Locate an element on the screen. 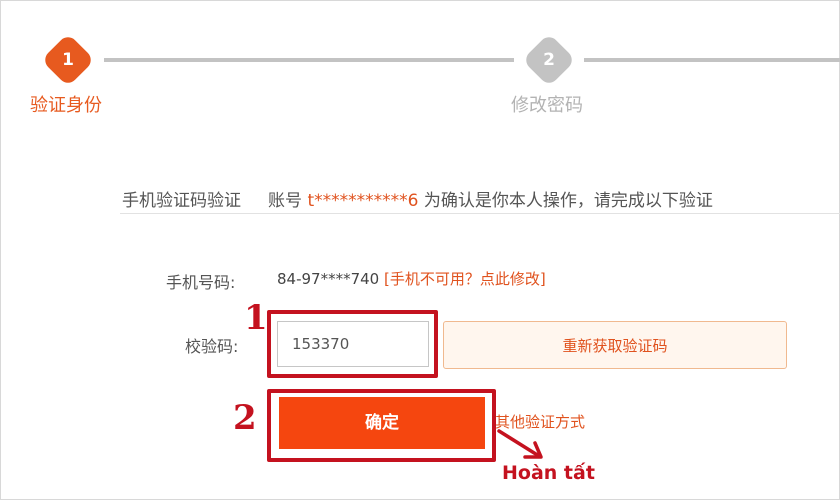  account-label: 账号 is located at coordinates (285, 201).